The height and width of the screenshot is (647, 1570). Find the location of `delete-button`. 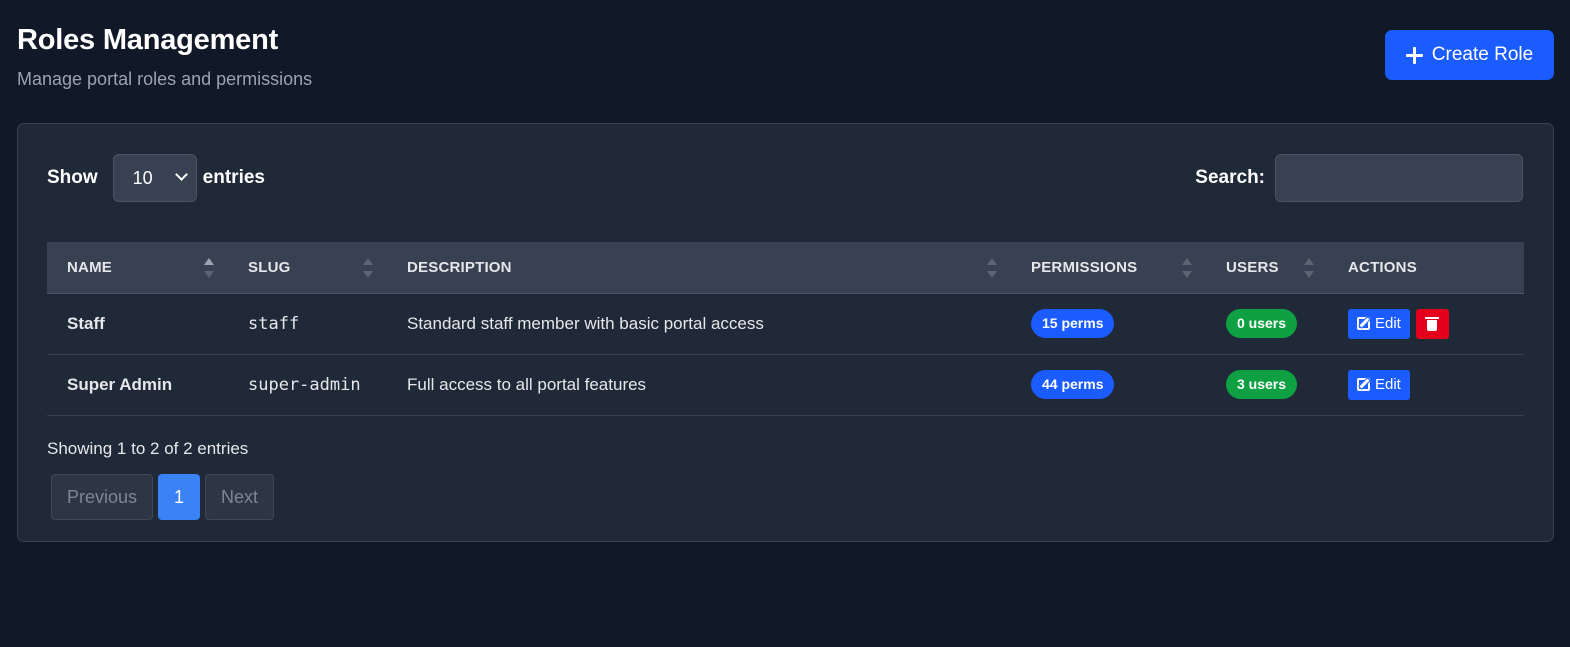

delete-button is located at coordinates (1432, 323).